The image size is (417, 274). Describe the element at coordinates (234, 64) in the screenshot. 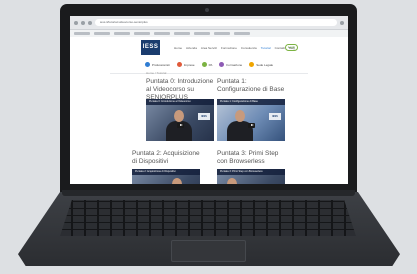

I see `category-label: Formazione` at that location.